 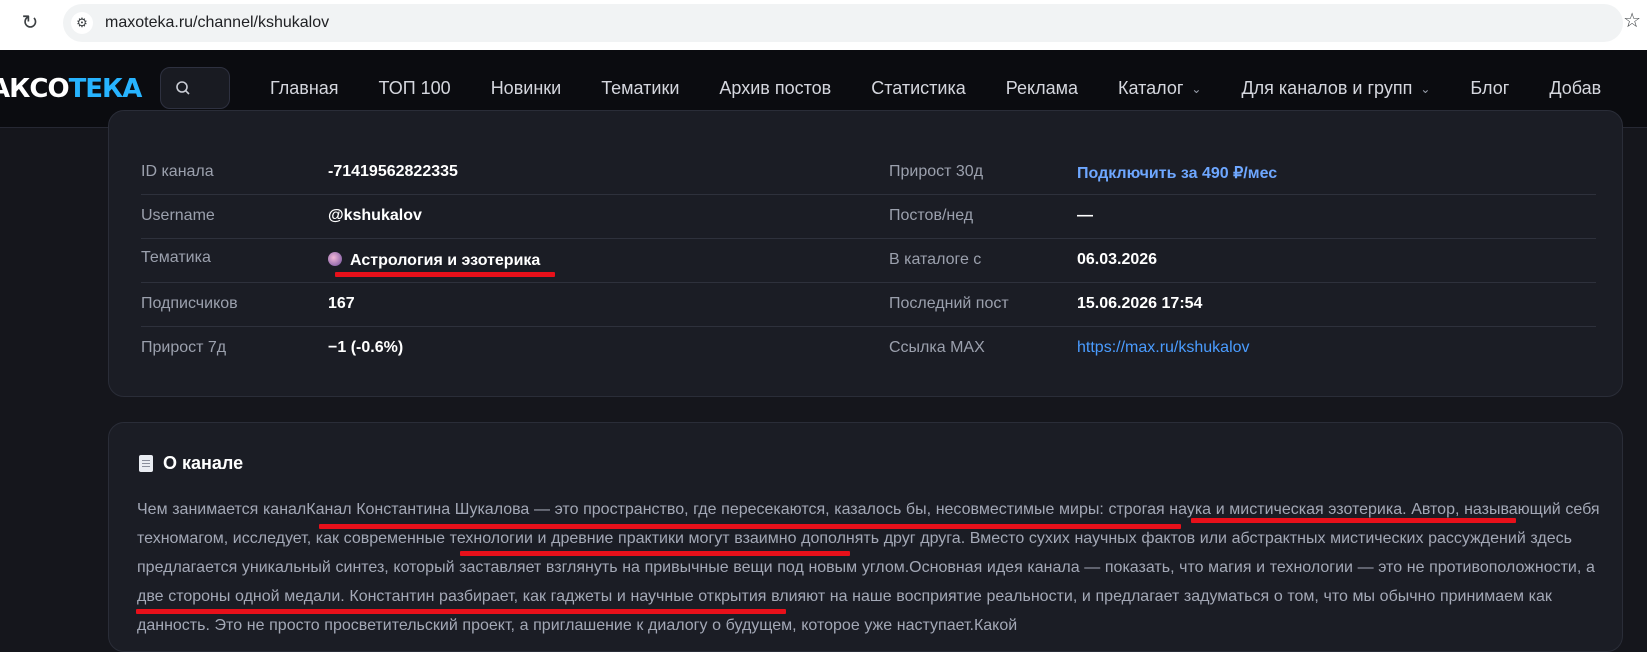 What do you see at coordinates (1085, 215) in the screenshot?
I see `info-value: —` at bounding box center [1085, 215].